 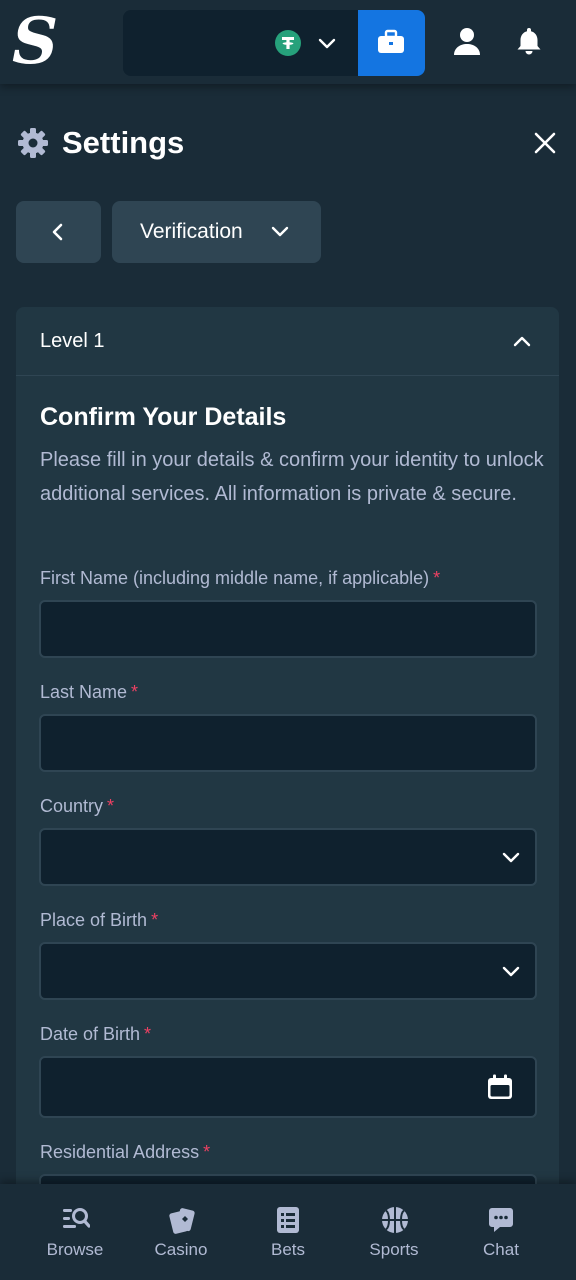 What do you see at coordinates (501, 1220) in the screenshot?
I see `chat-icon` at bounding box center [501, 1220].